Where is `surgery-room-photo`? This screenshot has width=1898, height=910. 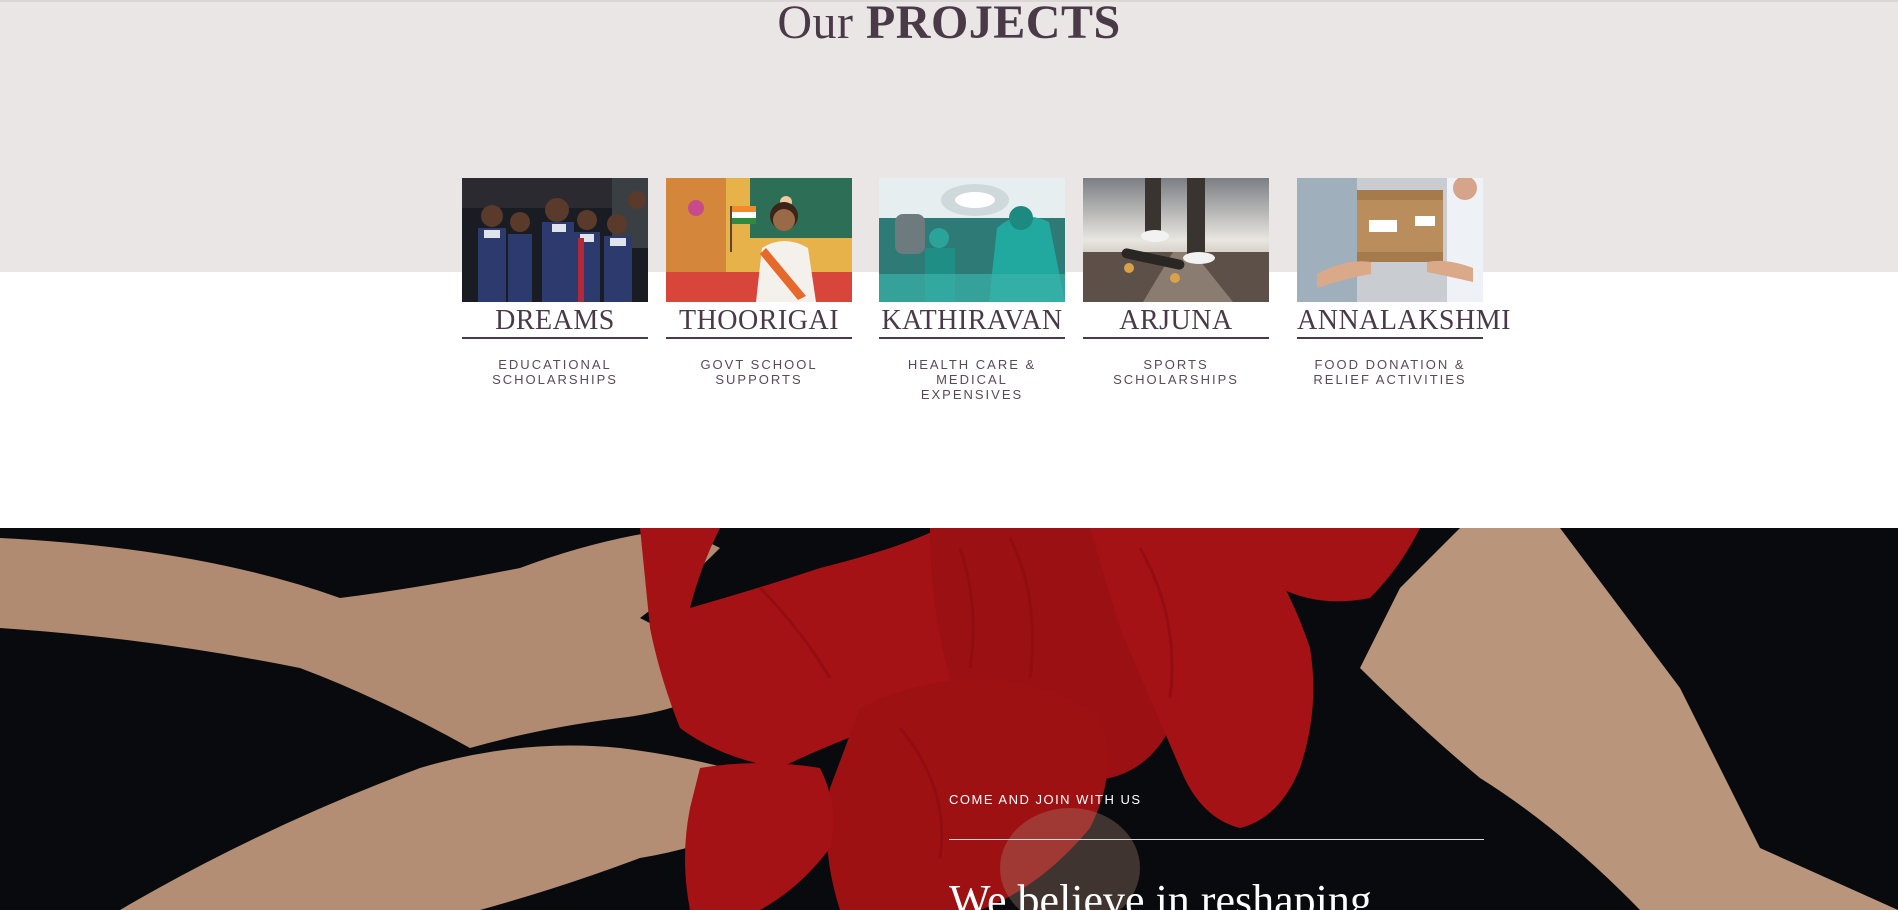
surgery-room-photo is located at coordinates (972, 240).